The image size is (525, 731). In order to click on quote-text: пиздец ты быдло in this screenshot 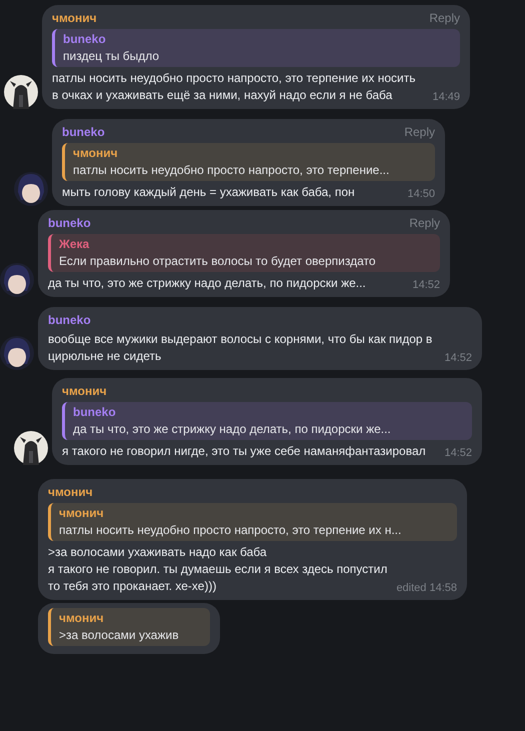, I will do `click(111, 56)`.